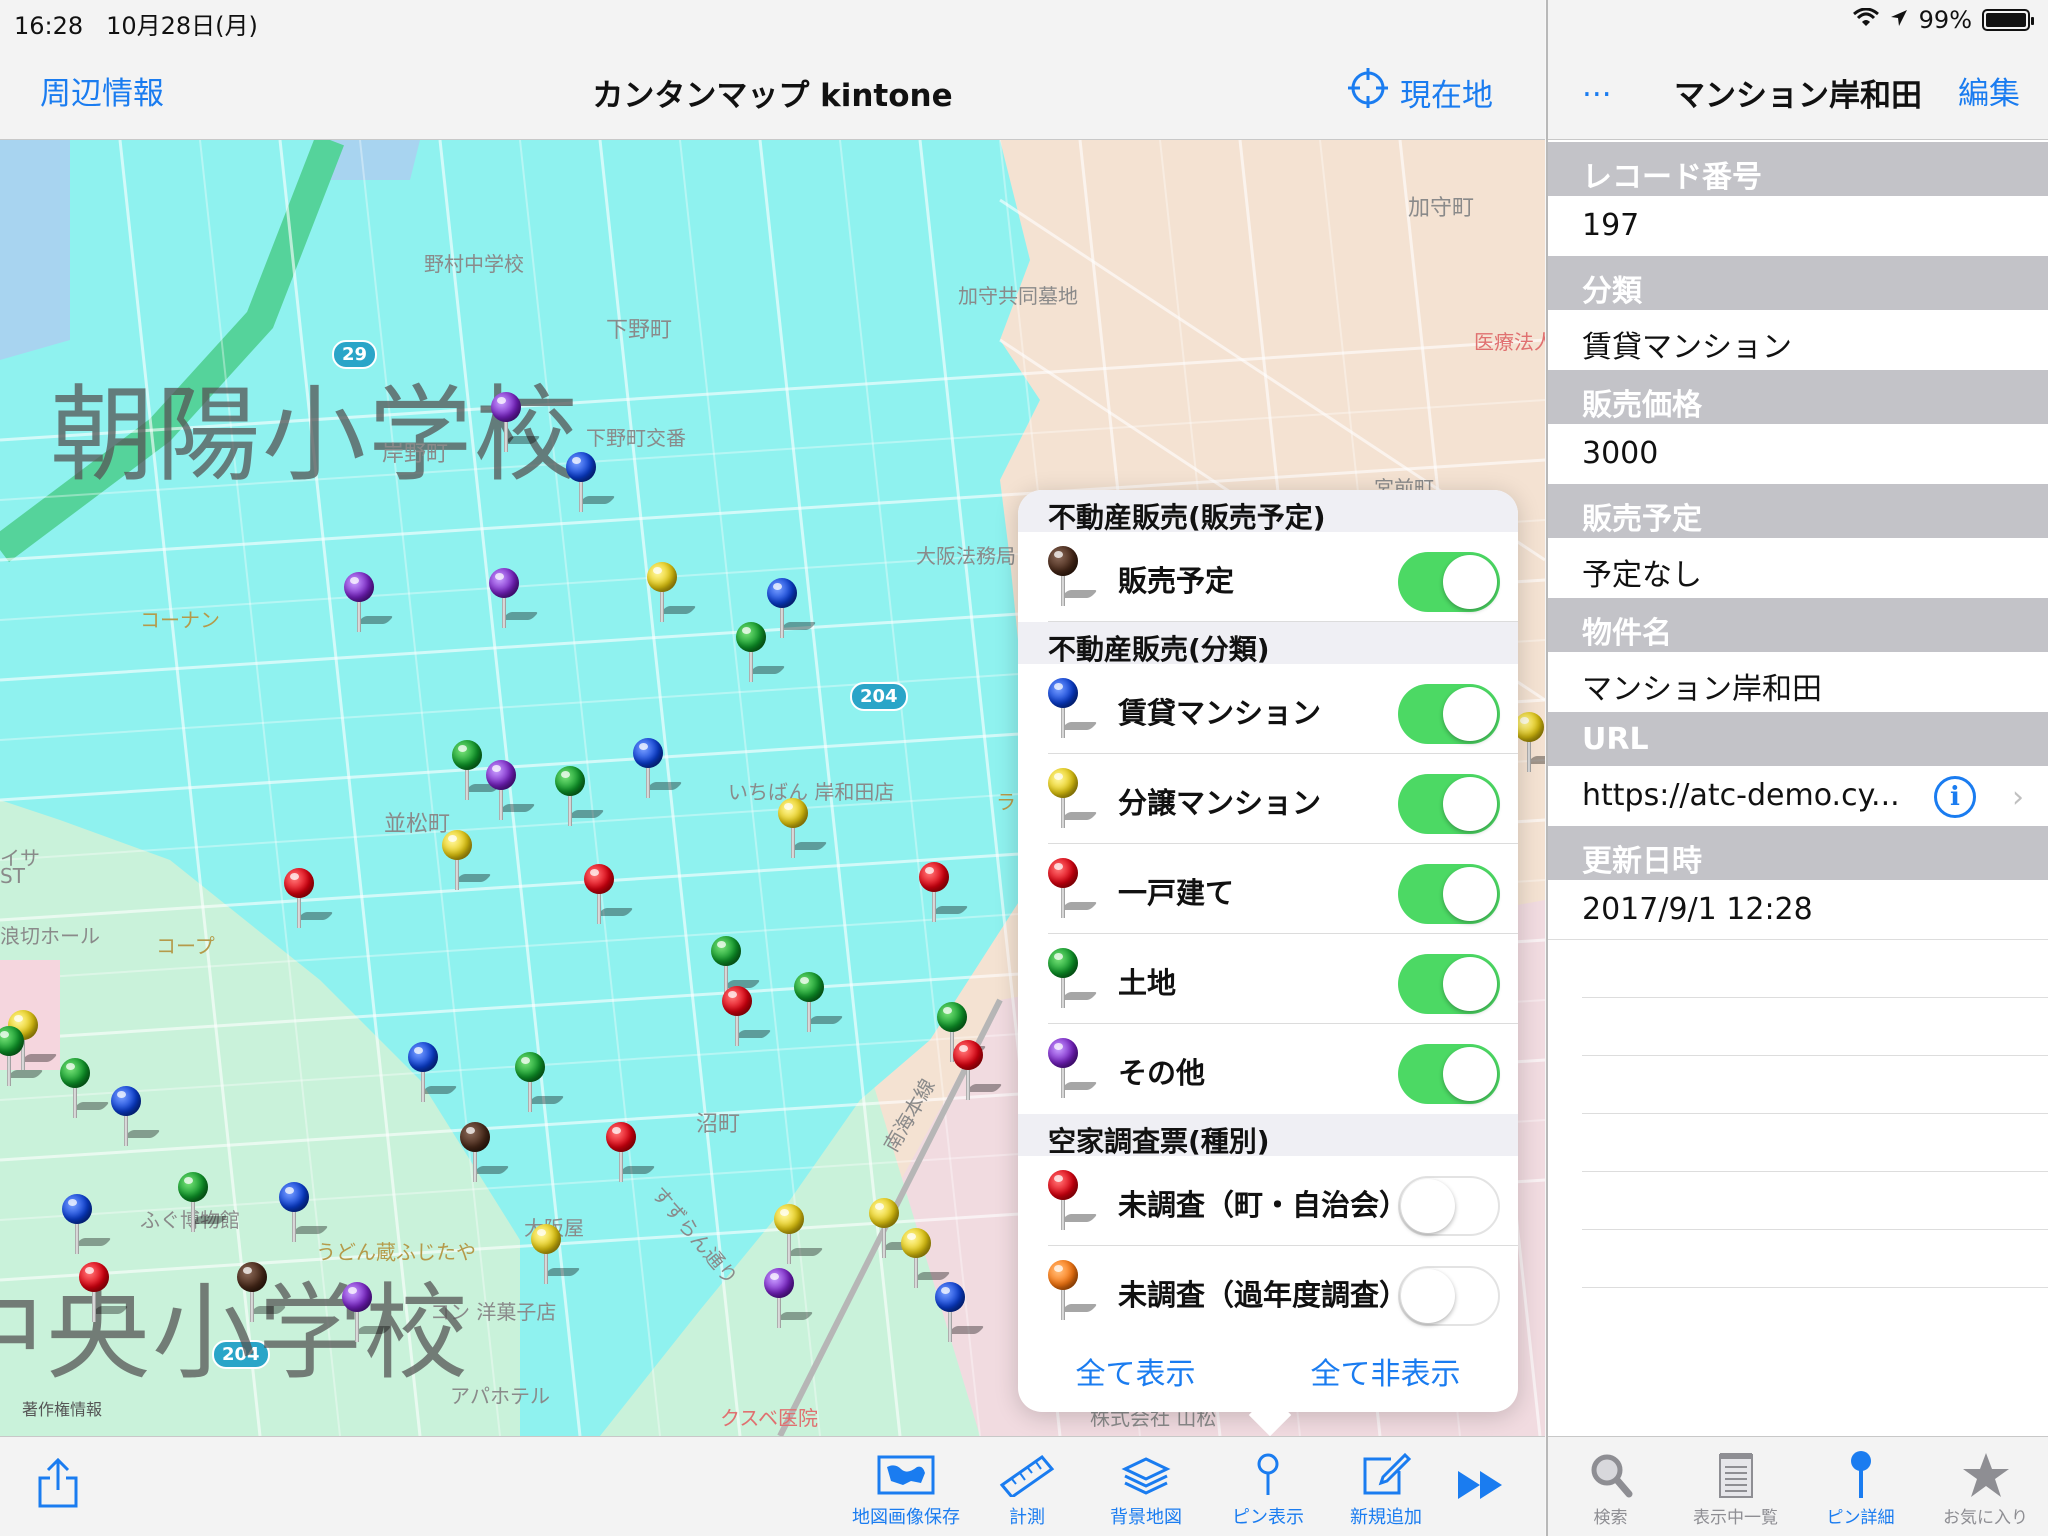 The image size is (2048, 1536). What do you see at coordinates (1815, 1259) in the screenshot?
I see `empty-row` at bounding box center [1815, 1259].